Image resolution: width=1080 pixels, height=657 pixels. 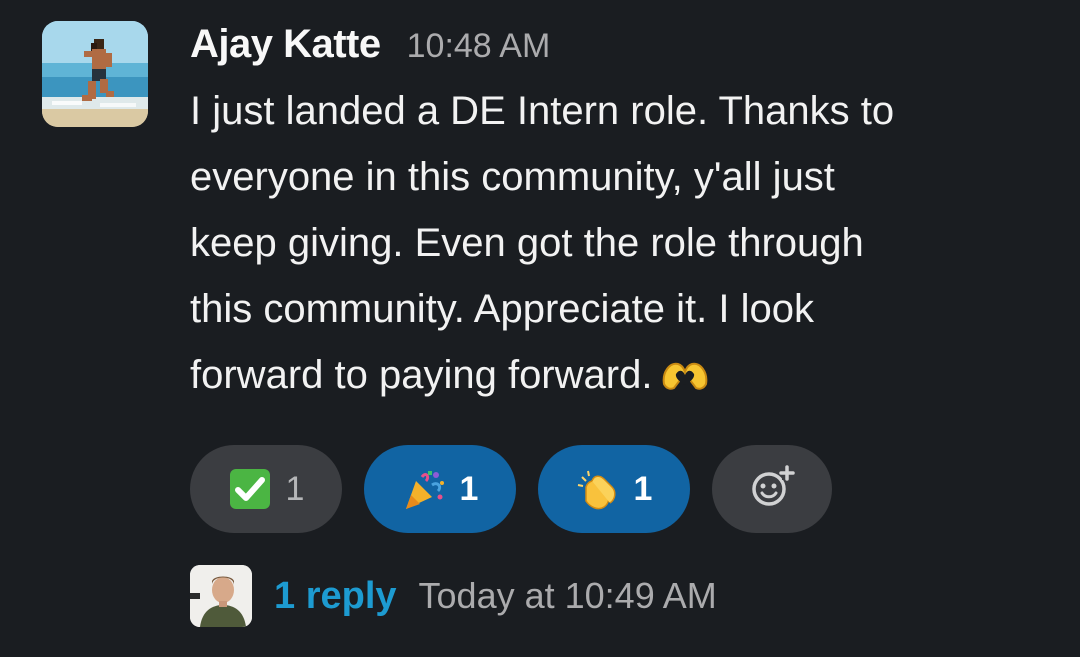 What do you see at coordinates (479, 46) in the screenshot?
I see `message-timestamp: 10:48 AM` at bounding box center [479, 46].